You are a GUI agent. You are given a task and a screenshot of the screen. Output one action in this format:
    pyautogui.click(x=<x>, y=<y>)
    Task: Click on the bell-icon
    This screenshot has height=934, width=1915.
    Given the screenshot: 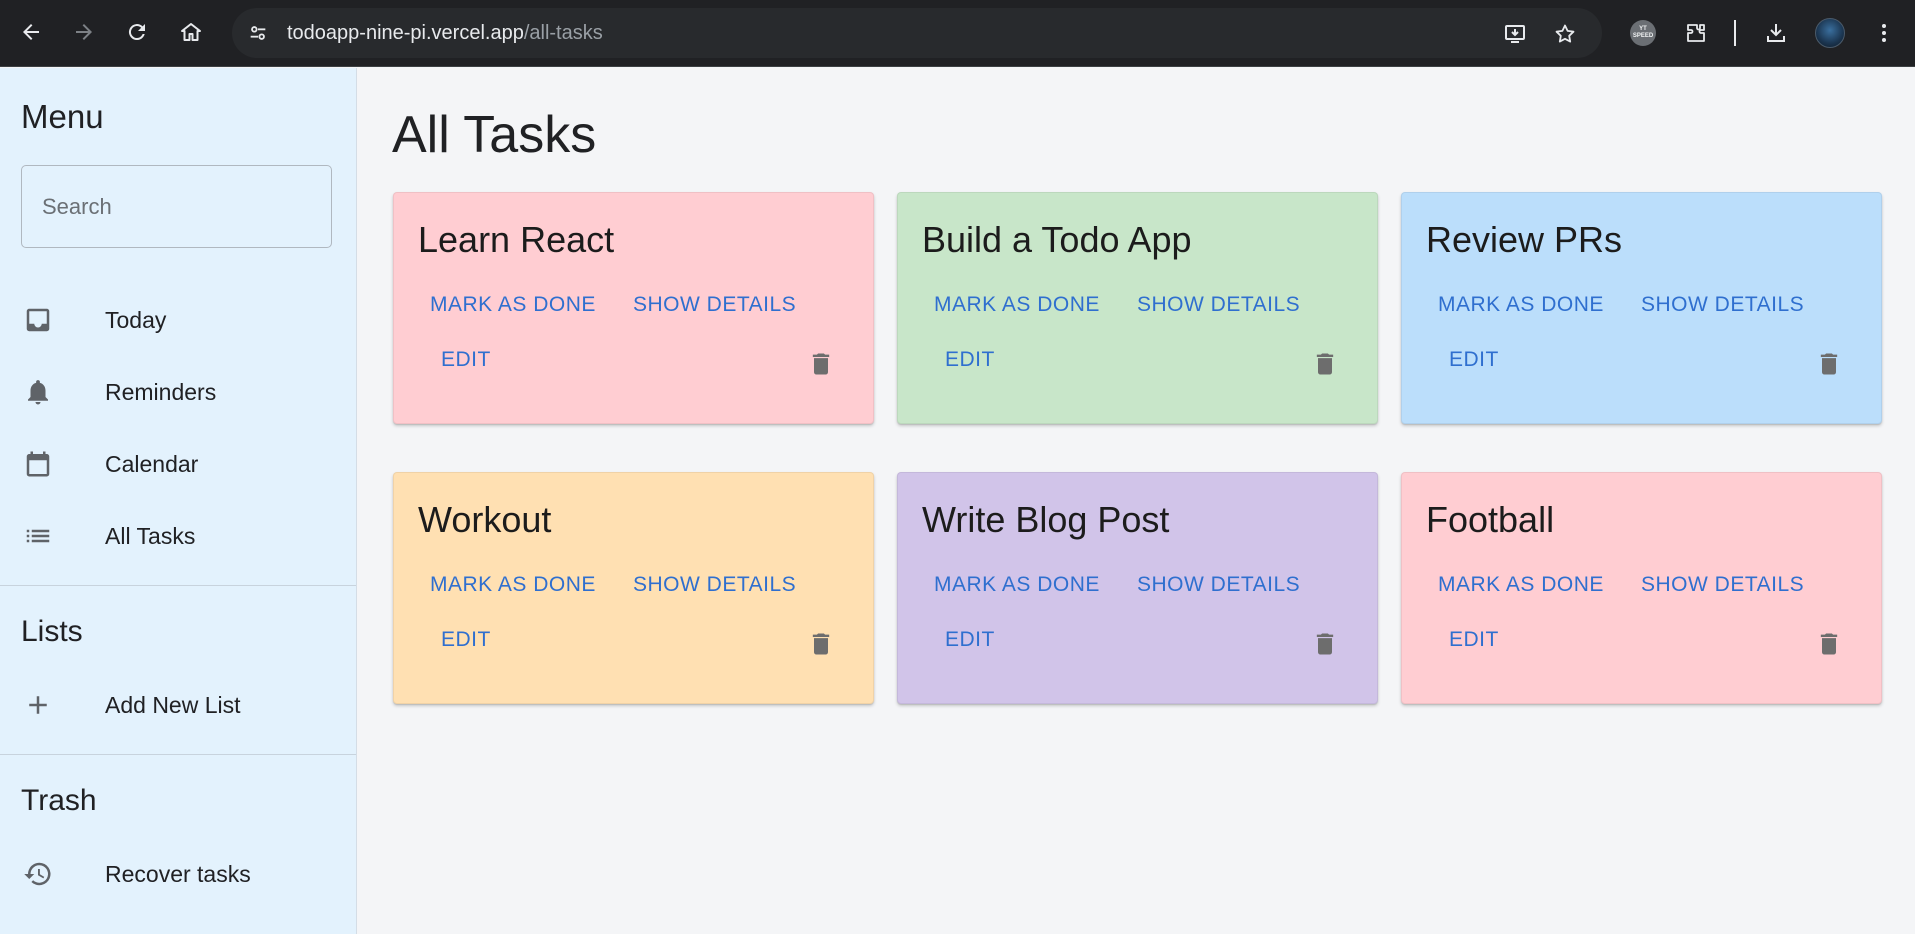 What is the action you would take?
    pyautogui.click(x=38, y=392)
    